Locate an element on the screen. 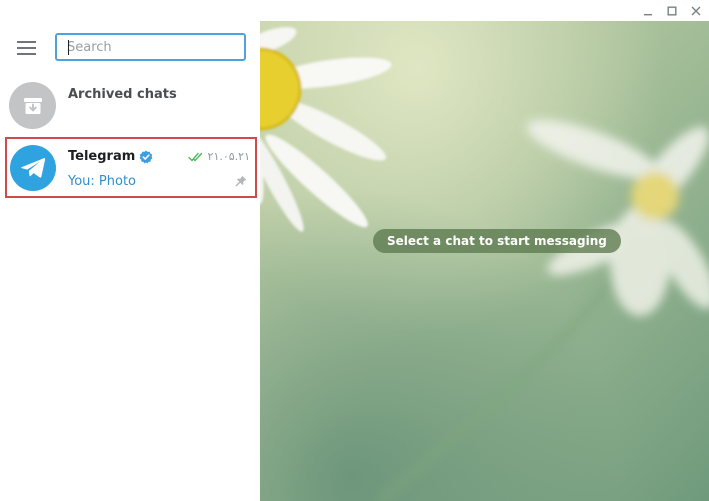 Image resolution: width=709 pixels, height=501 pixels. main-menu-button is located at coordinates (27, 48).